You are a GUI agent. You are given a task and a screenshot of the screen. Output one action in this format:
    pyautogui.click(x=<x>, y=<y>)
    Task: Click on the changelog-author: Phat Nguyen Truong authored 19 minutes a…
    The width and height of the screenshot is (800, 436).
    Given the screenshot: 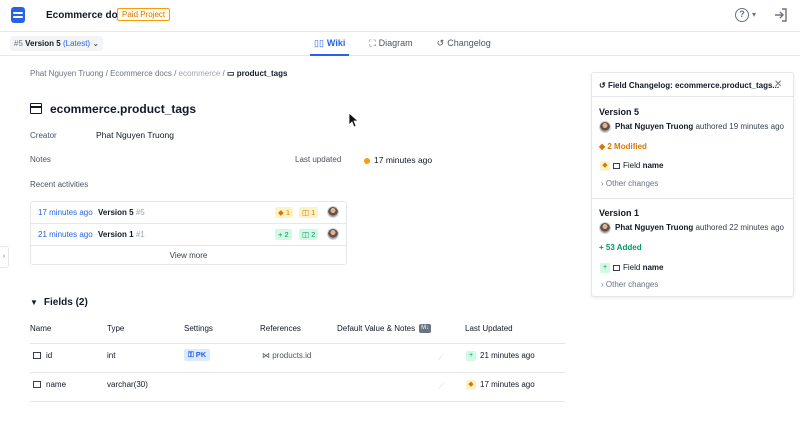 What is the action you would take?
    pyautogui.click(x=691, y=127)
    